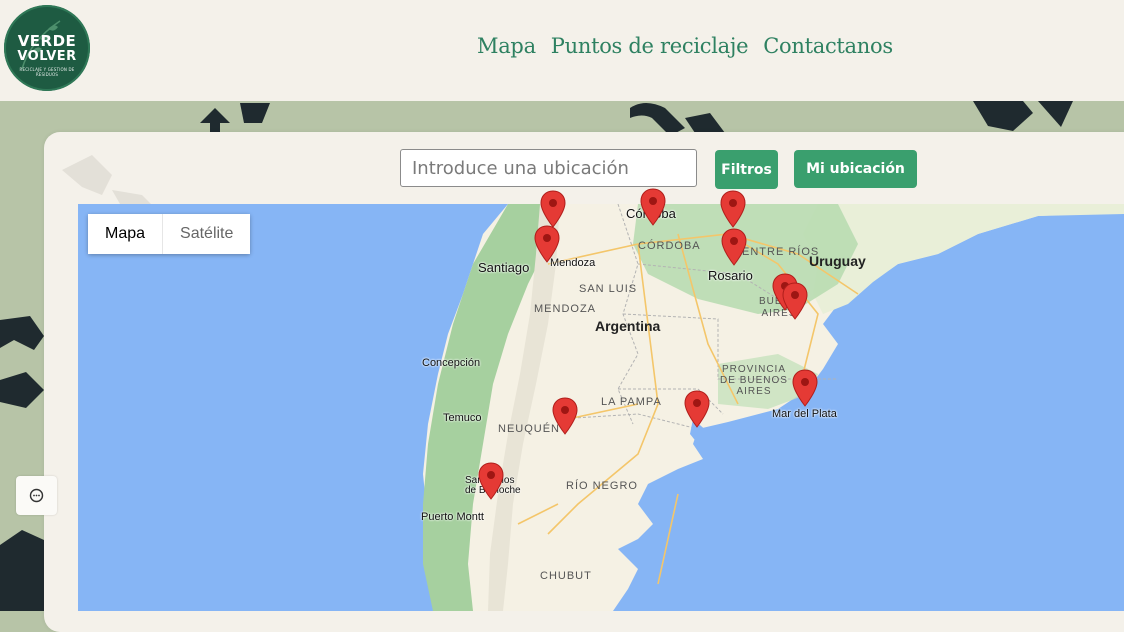  What do you see at coordinates (754, 380) in the screenshot?
I see `map-label-buenos-aires-province: PROVINCIA DE BUENOS AIRES` at bounding box center [754, 380].